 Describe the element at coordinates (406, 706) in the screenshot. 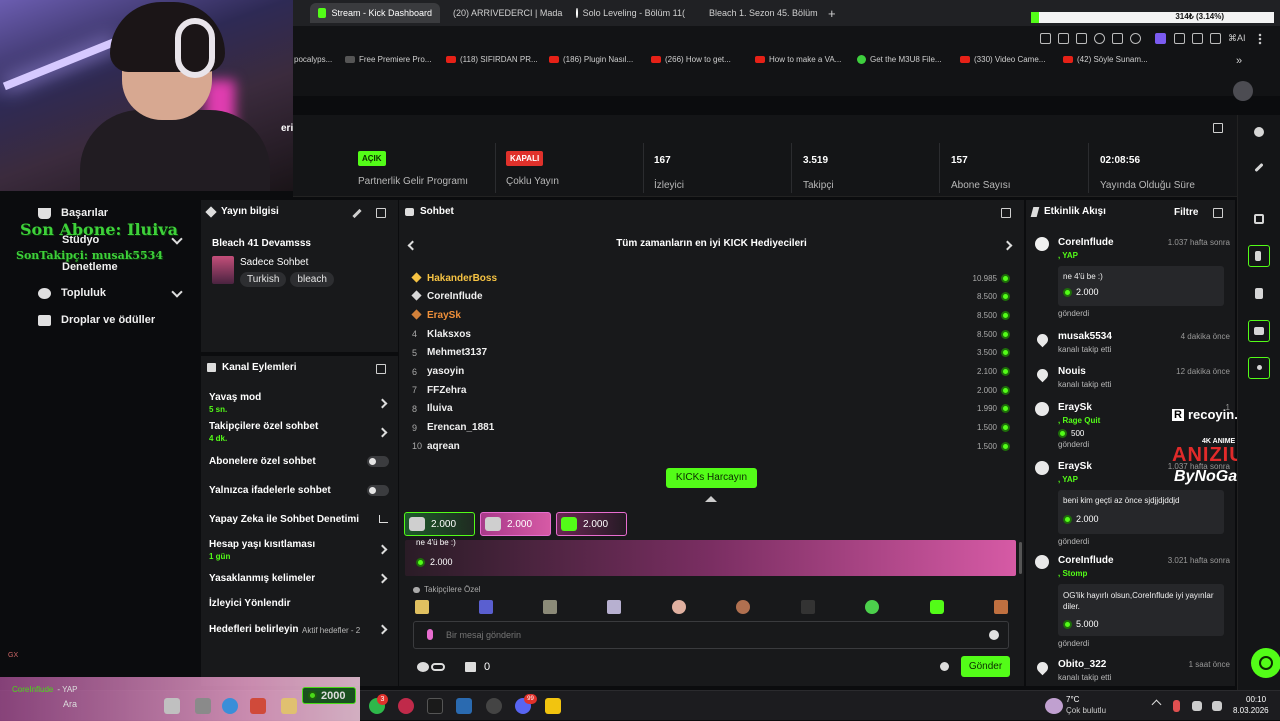

I see `opera-gx-icon` at that location.